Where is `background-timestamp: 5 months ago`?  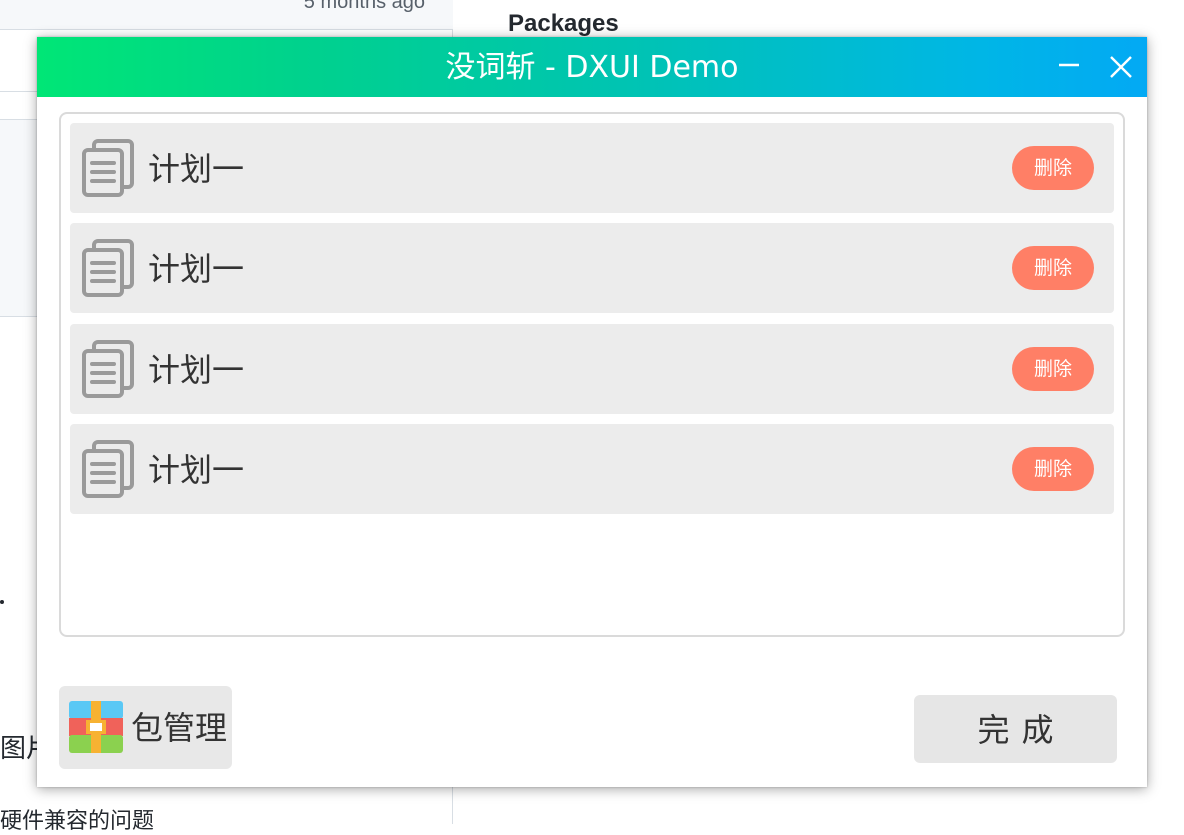
background-timestamp: 5 months ago is located at coordinates (364, 6).